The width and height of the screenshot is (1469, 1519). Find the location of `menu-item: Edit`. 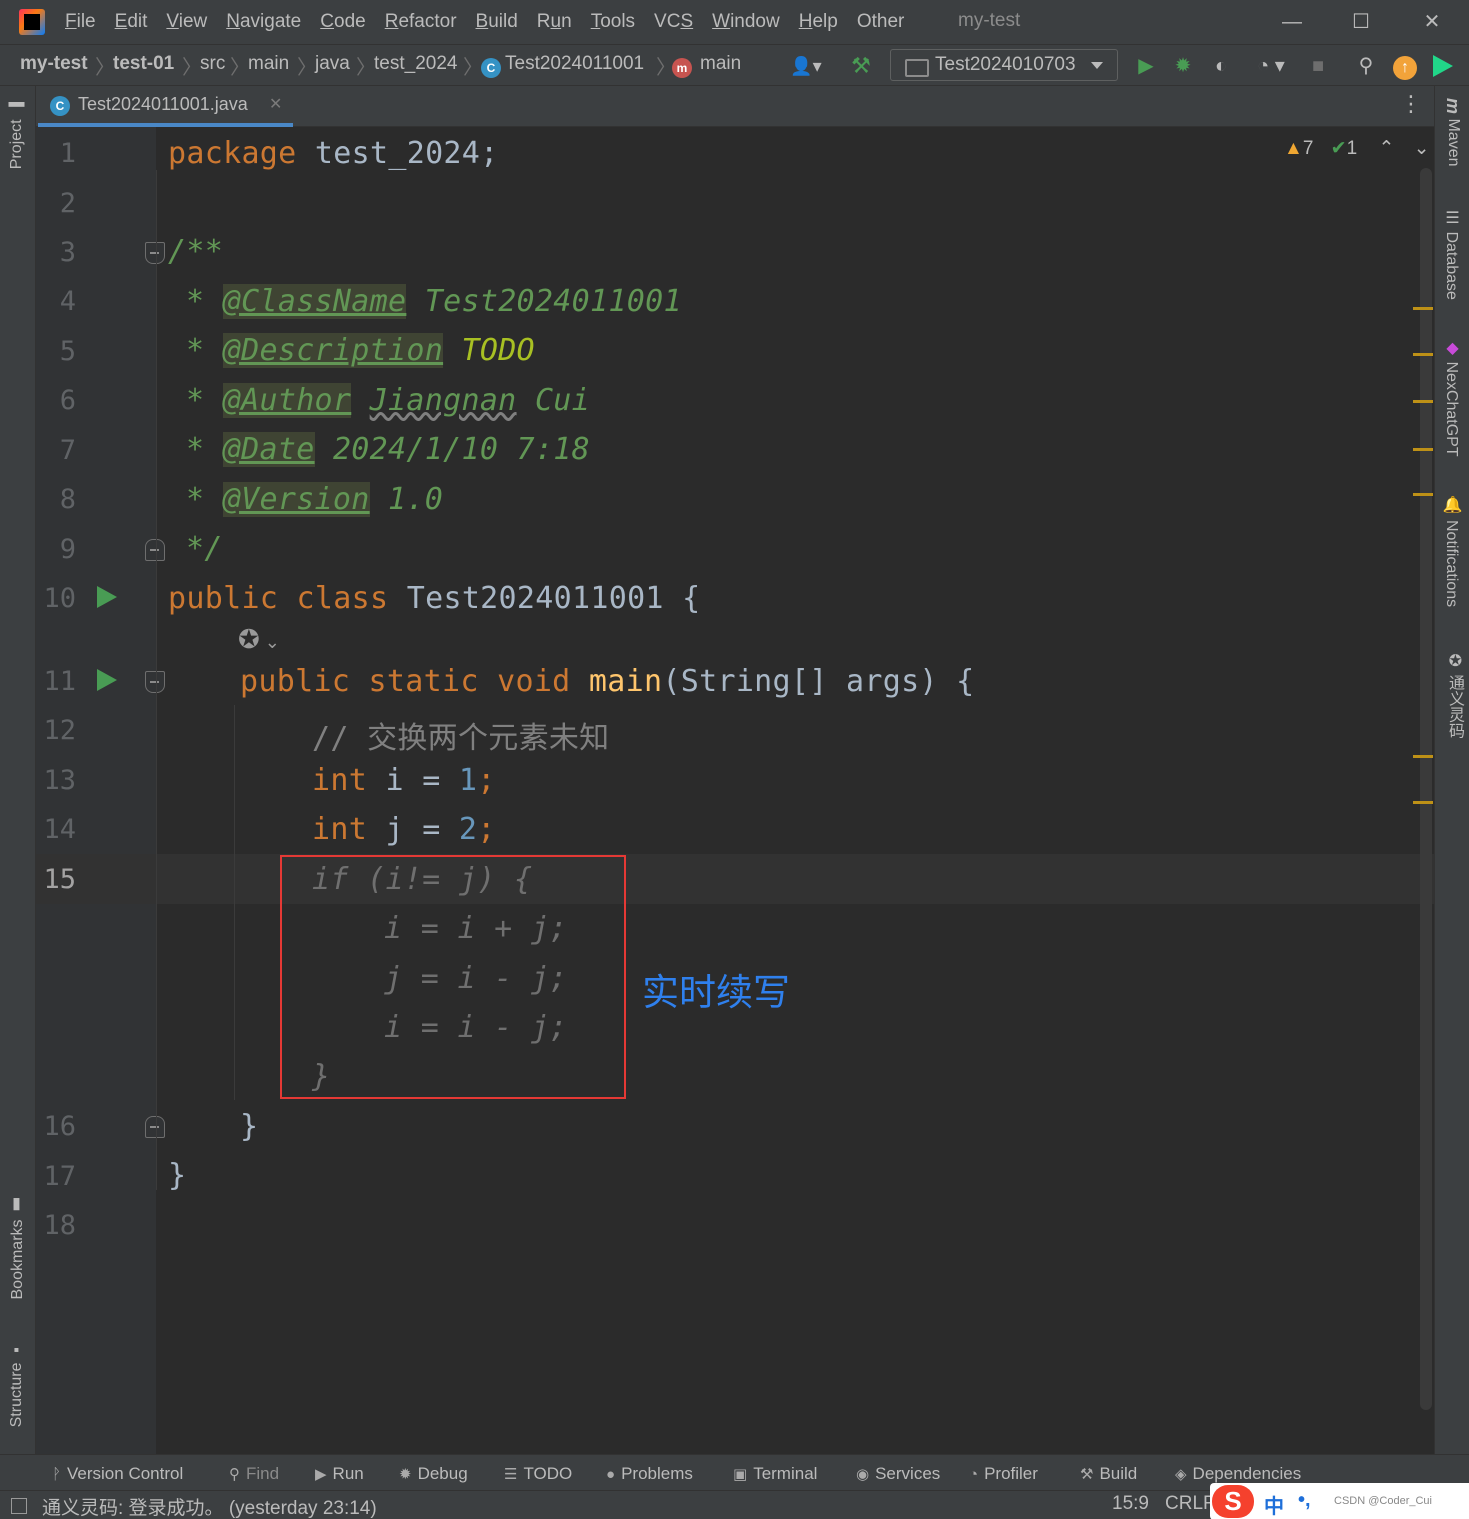

menu-item: Edit is located at coordinates (131, 22).